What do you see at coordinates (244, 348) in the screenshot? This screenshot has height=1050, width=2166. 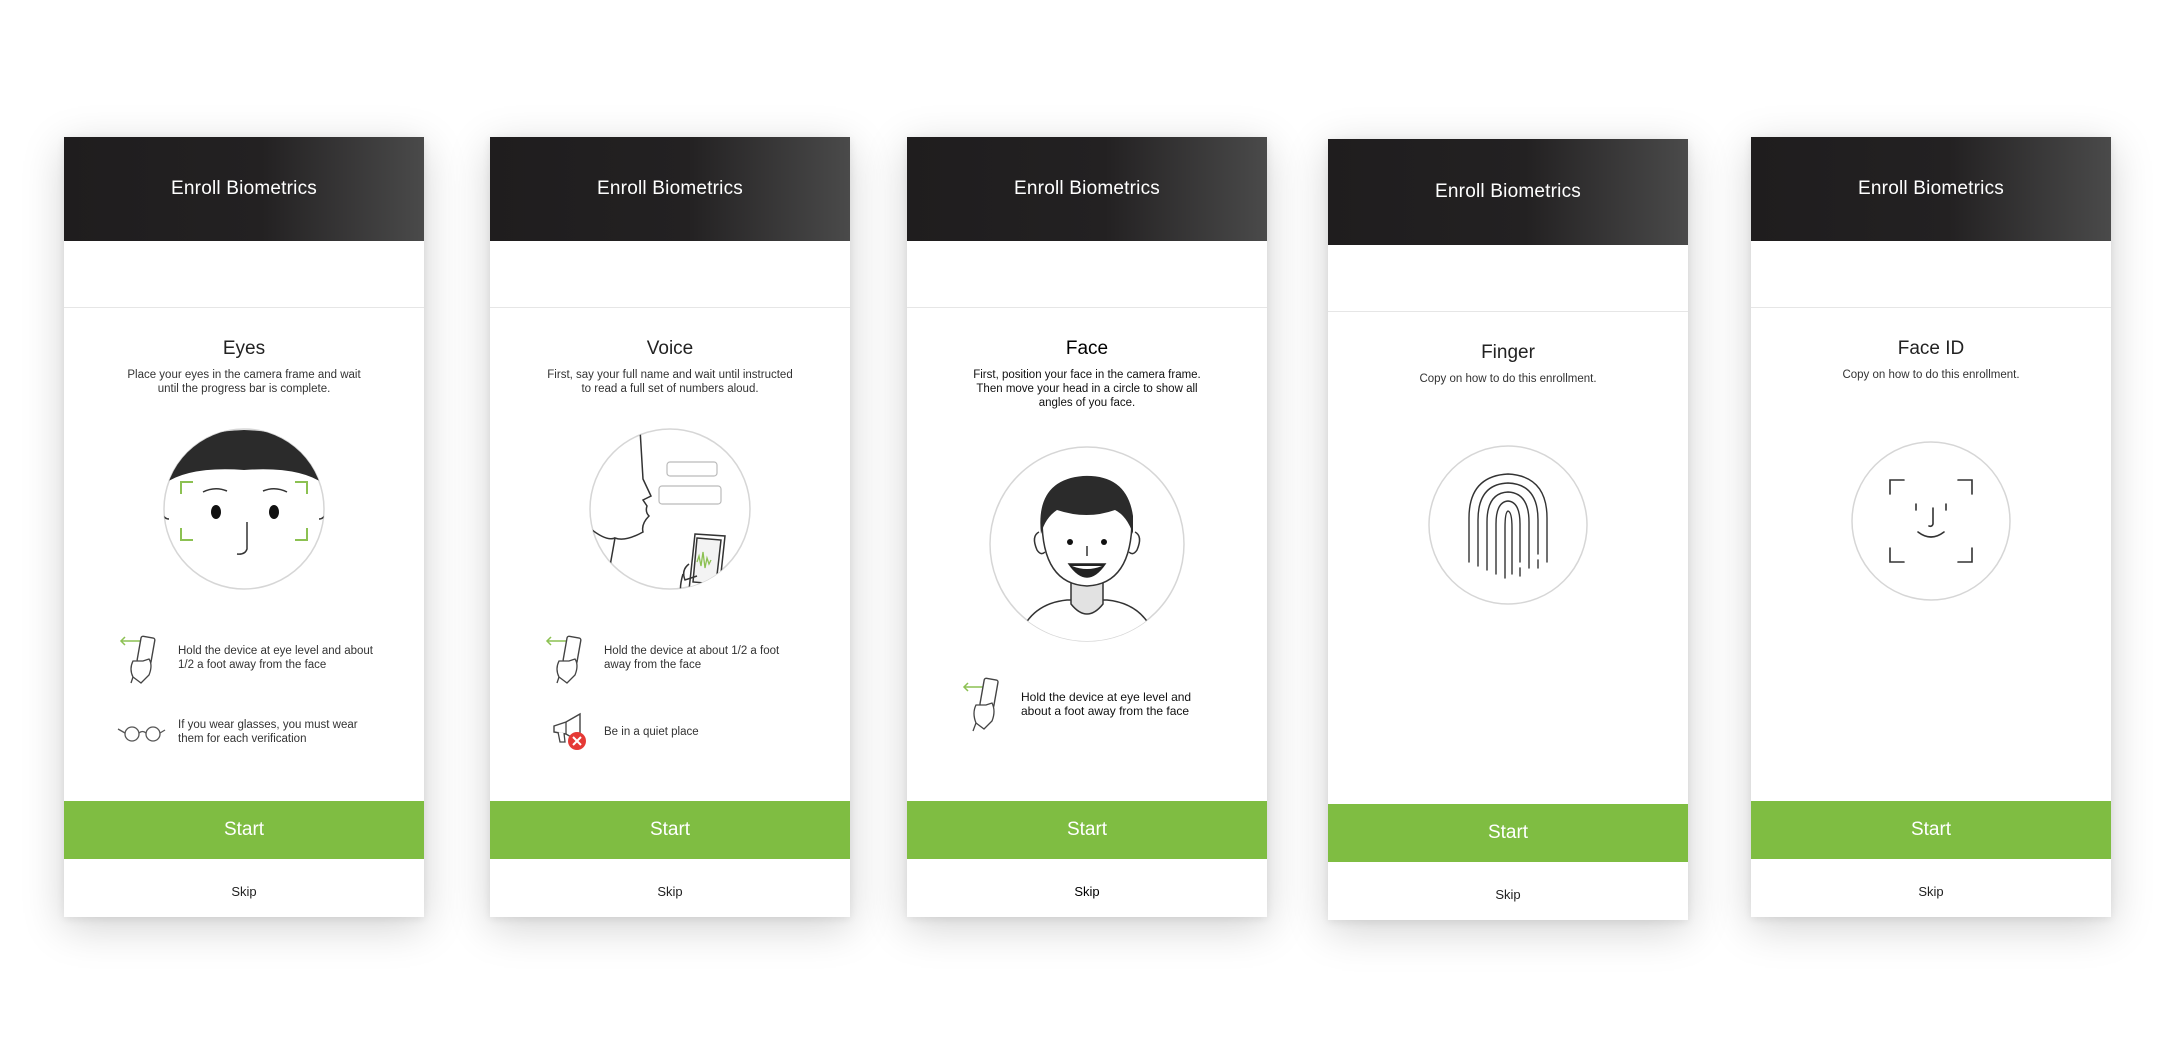 I see `screen-title: Eyes` at bounding box center [244, 348].